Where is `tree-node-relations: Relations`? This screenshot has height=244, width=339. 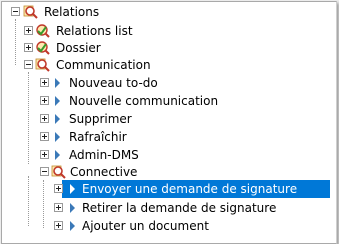
tree-node-relations: Relations is located at coordinates (169, 12).